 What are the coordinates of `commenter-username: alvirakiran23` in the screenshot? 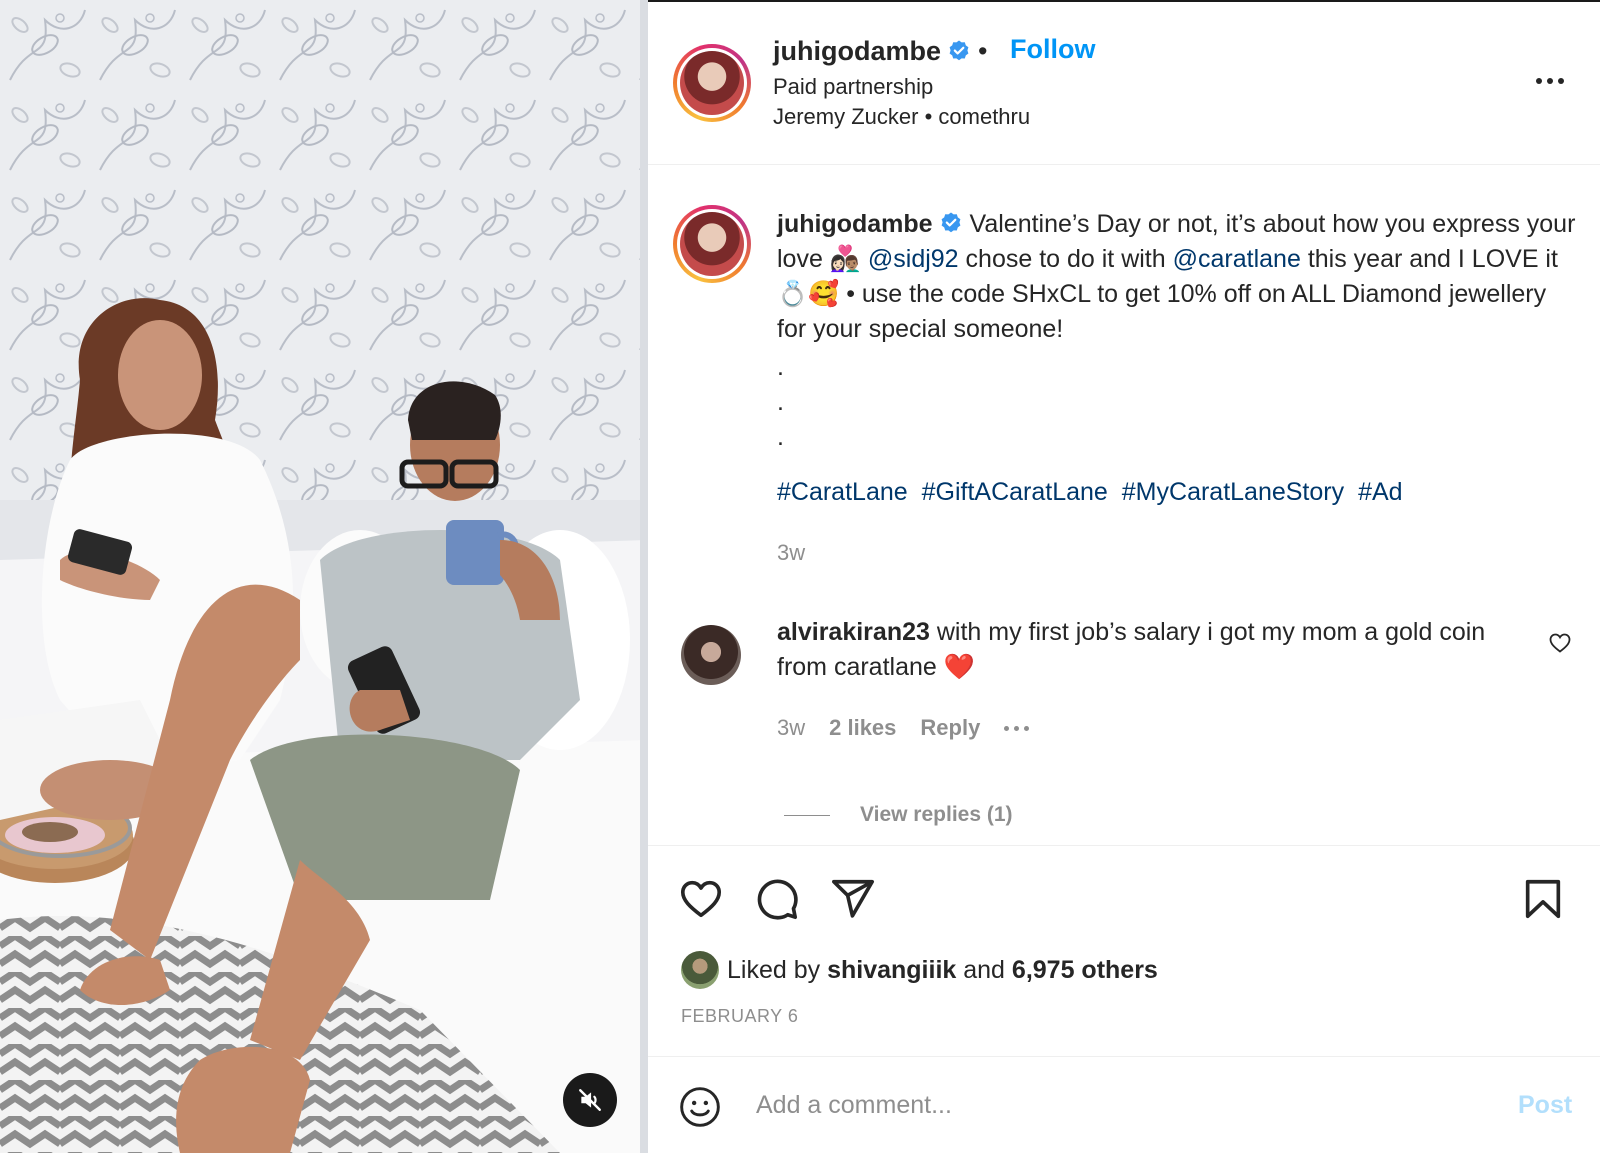 It's located at (853, 632).